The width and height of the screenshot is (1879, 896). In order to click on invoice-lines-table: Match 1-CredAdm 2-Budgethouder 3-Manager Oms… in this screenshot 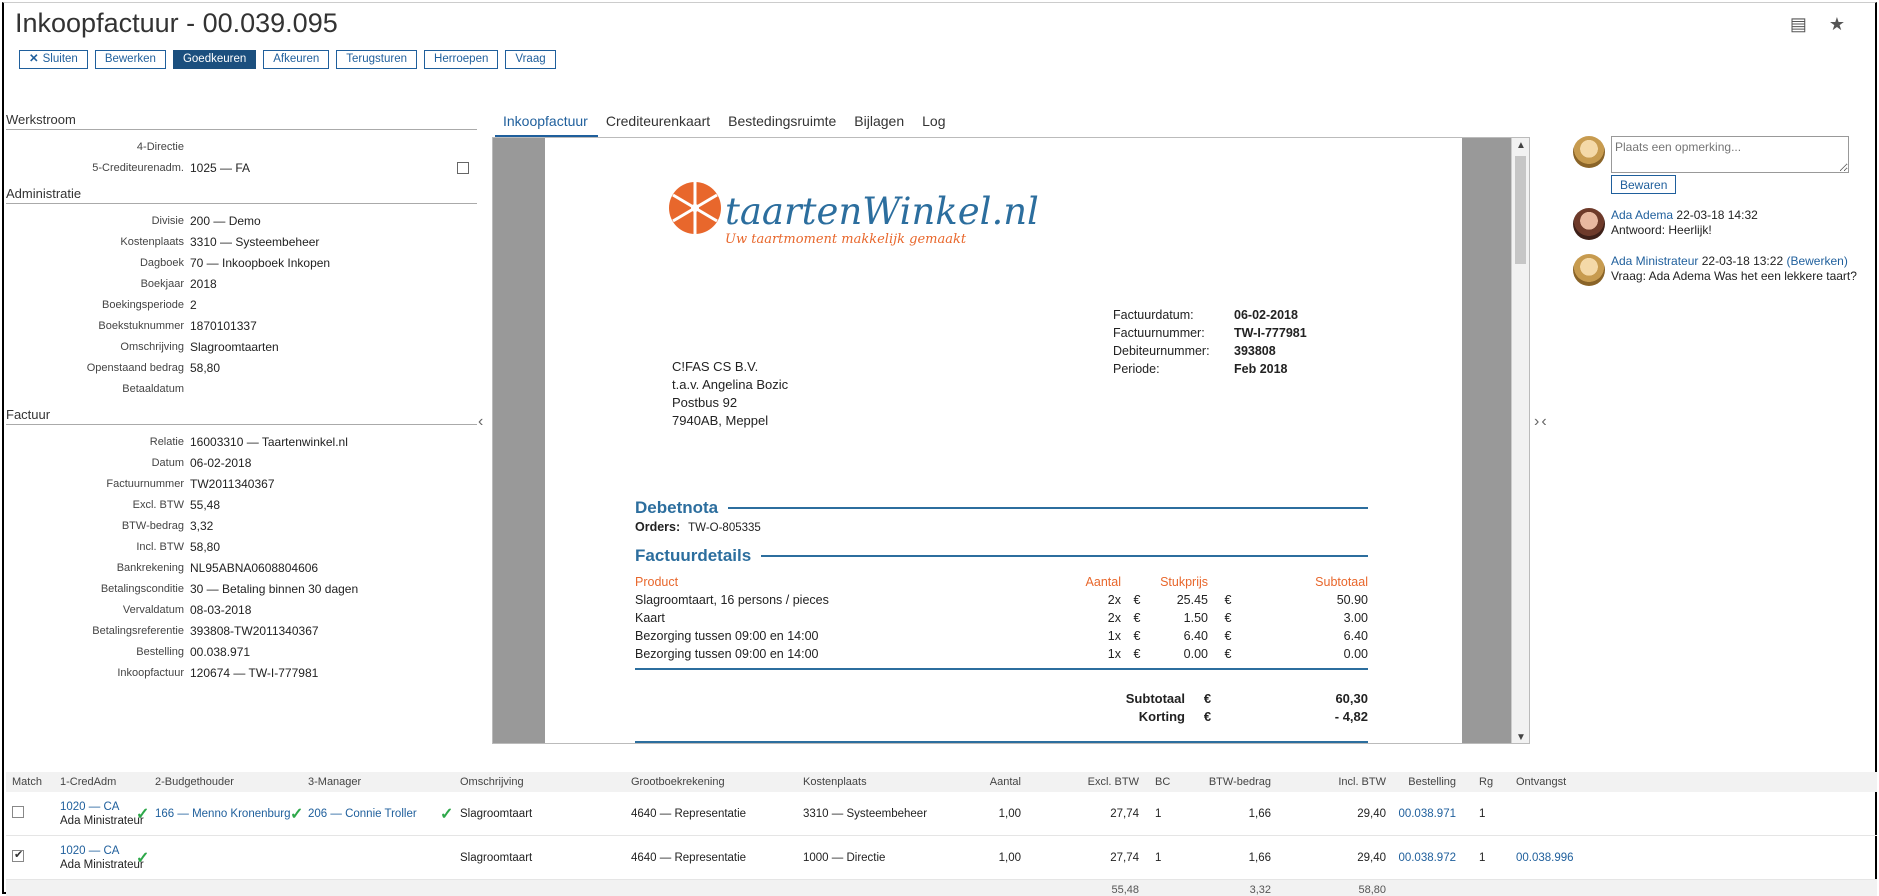, I will do `click(941, 834)`.